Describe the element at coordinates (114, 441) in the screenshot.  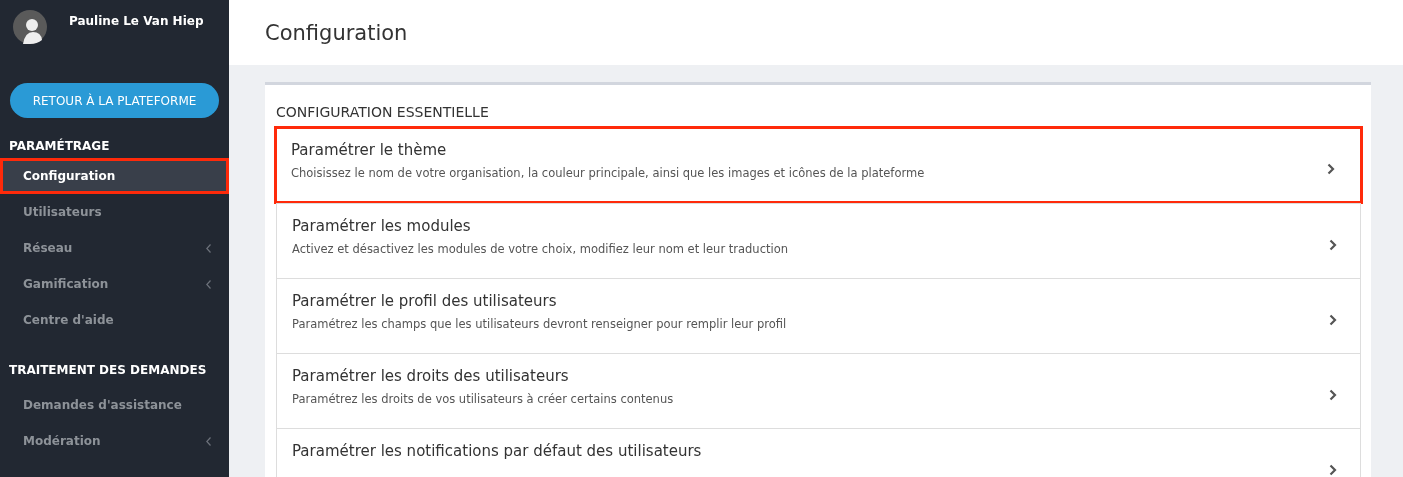
I see `sidebar-item: Modération` at that location.